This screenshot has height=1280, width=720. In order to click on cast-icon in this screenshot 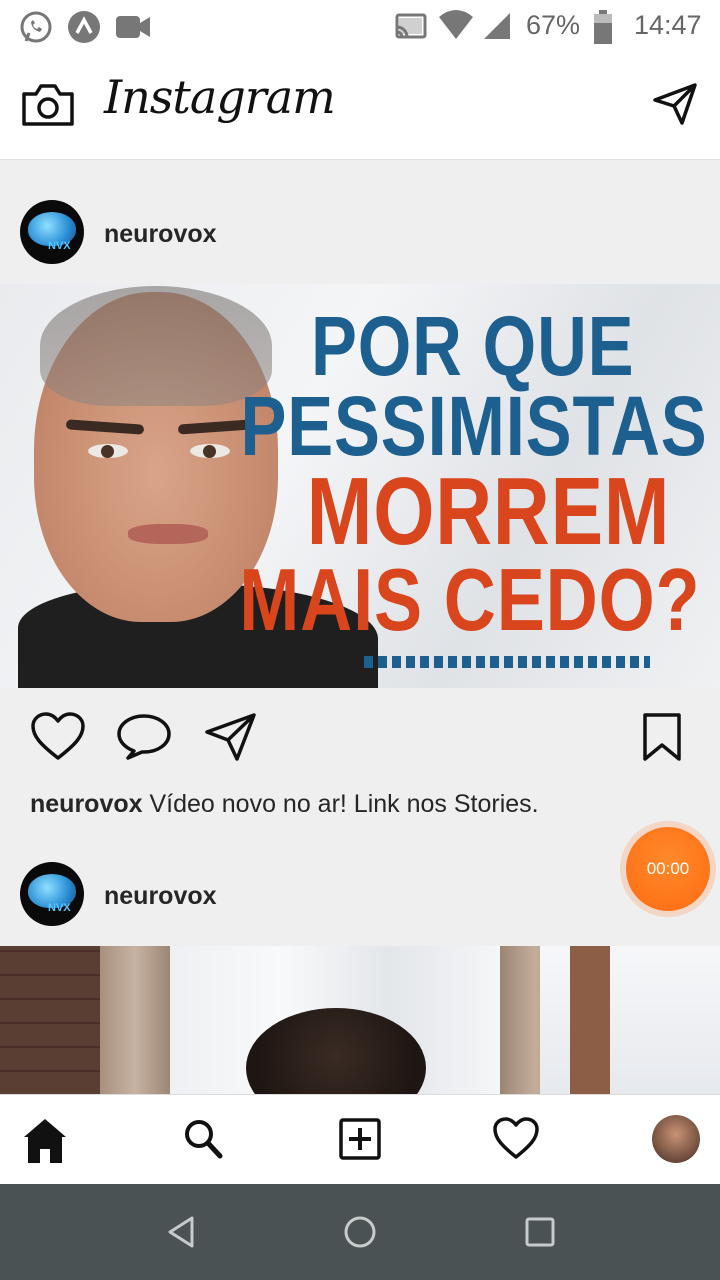, I will do `click(411, 26)`.